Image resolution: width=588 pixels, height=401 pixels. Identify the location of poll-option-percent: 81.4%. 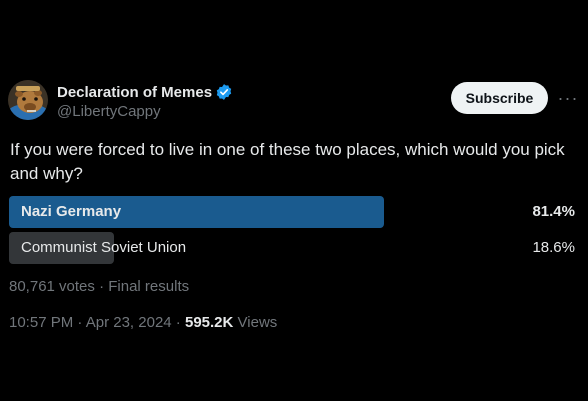
(553, 211).